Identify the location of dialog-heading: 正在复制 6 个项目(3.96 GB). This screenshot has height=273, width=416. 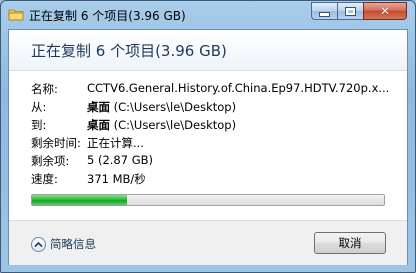
(129, 51).